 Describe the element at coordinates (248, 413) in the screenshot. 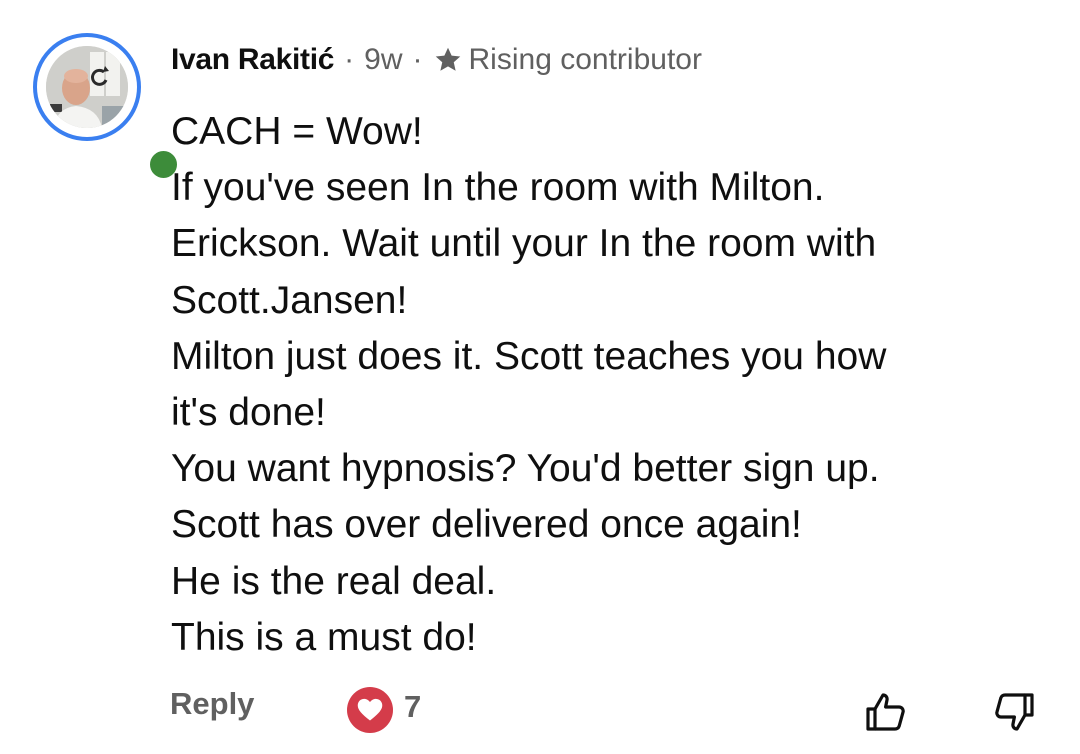

I see `comment-line: it's done!` at that location.